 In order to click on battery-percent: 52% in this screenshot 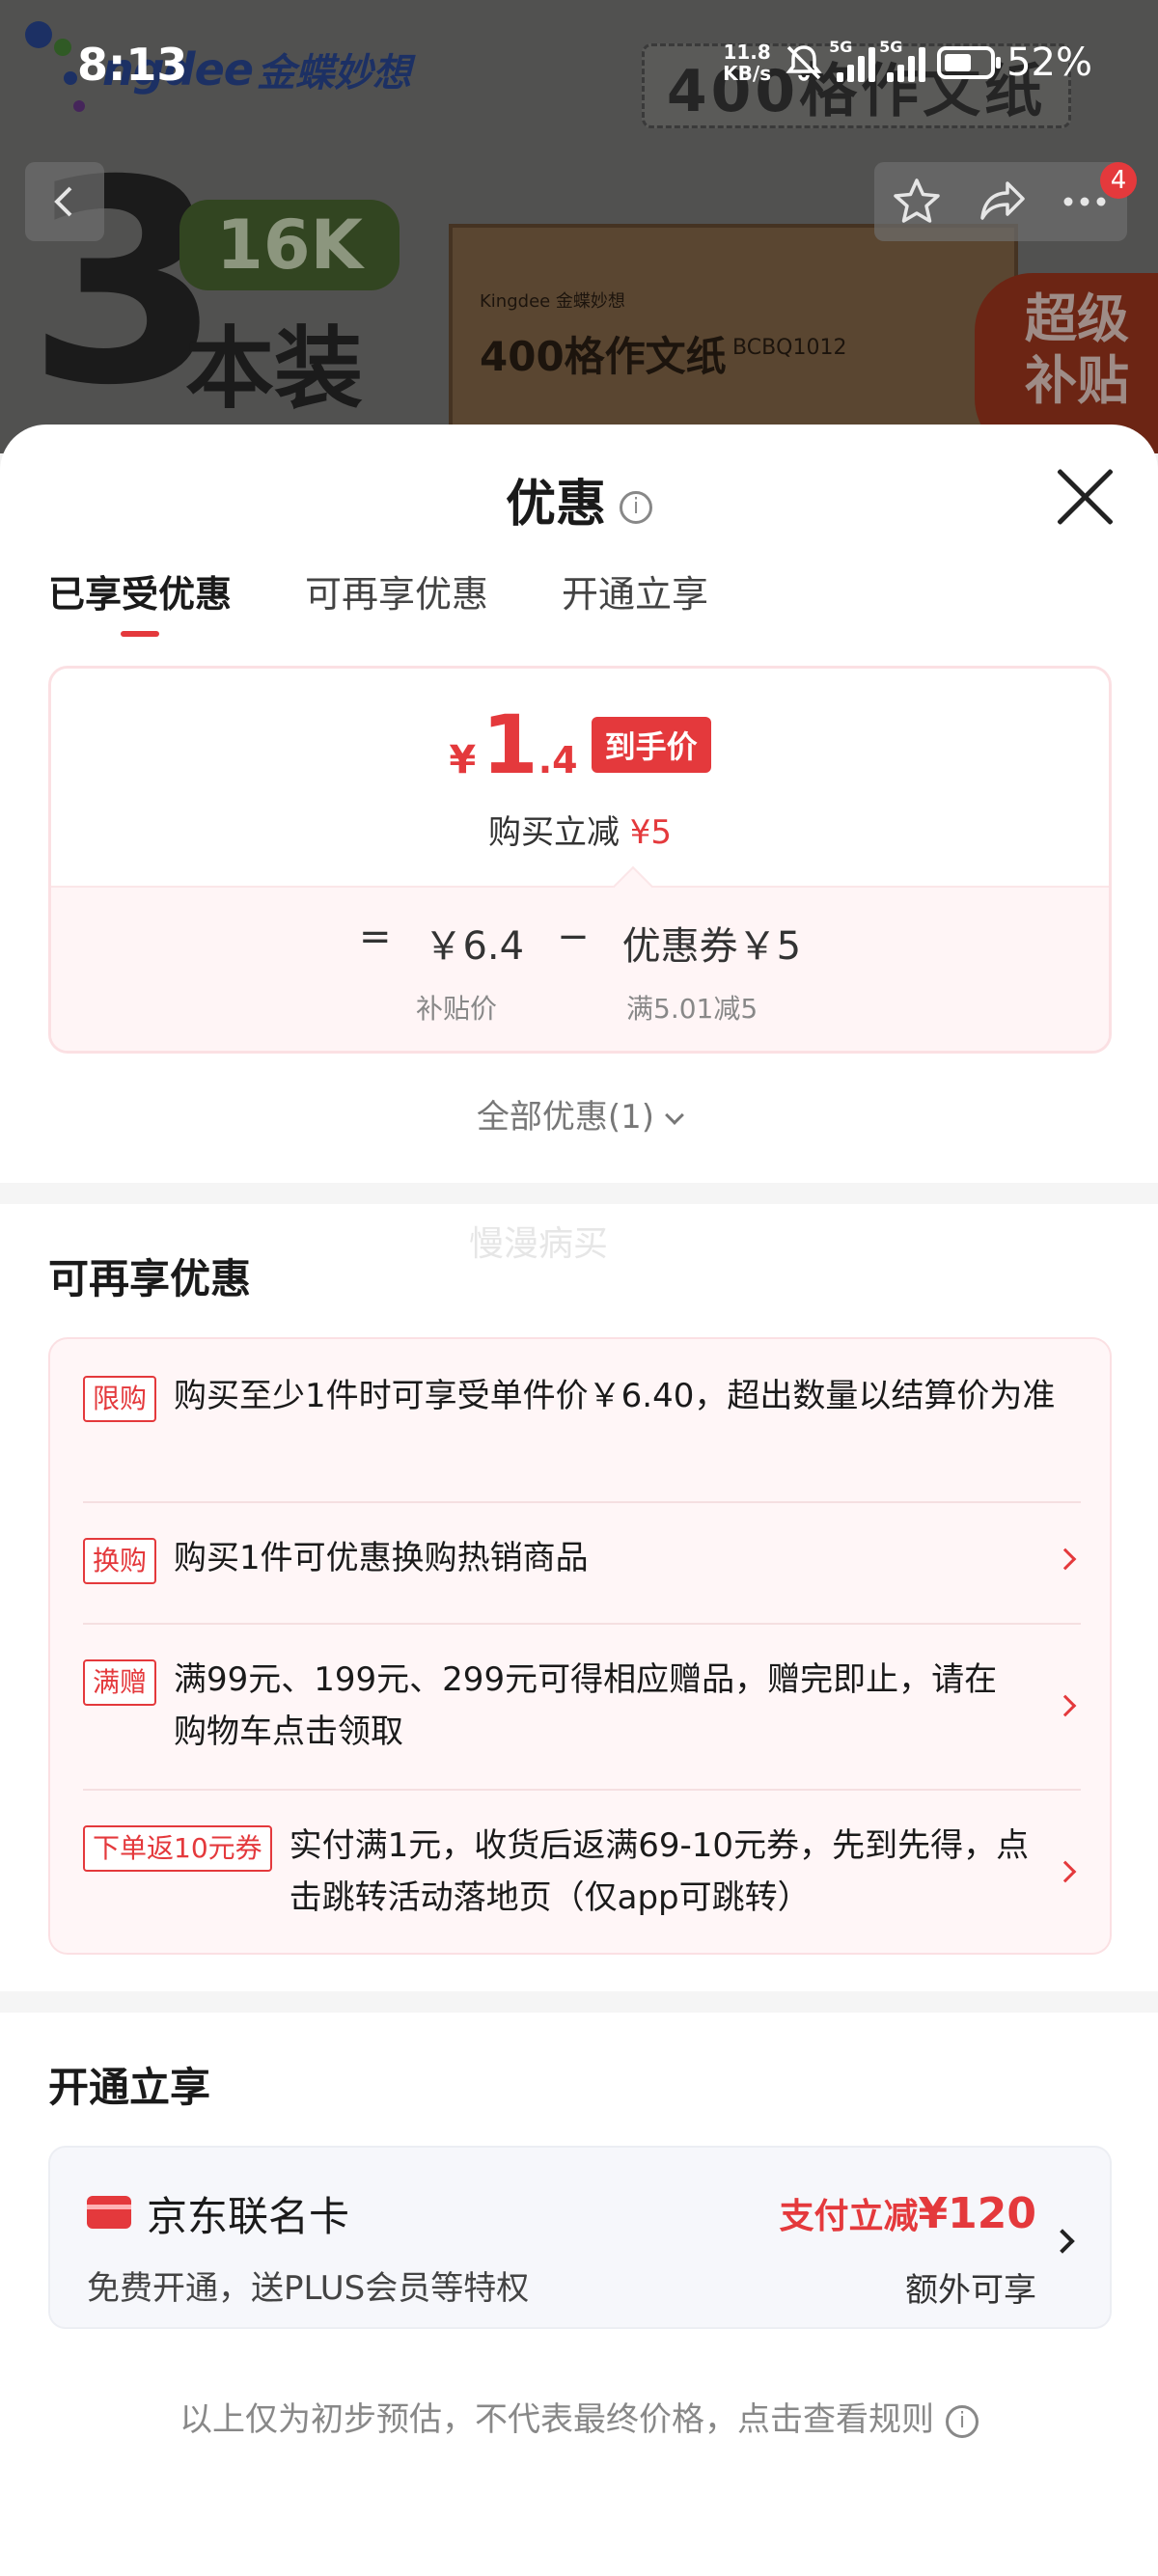, I will do `click(1049, 63)`.